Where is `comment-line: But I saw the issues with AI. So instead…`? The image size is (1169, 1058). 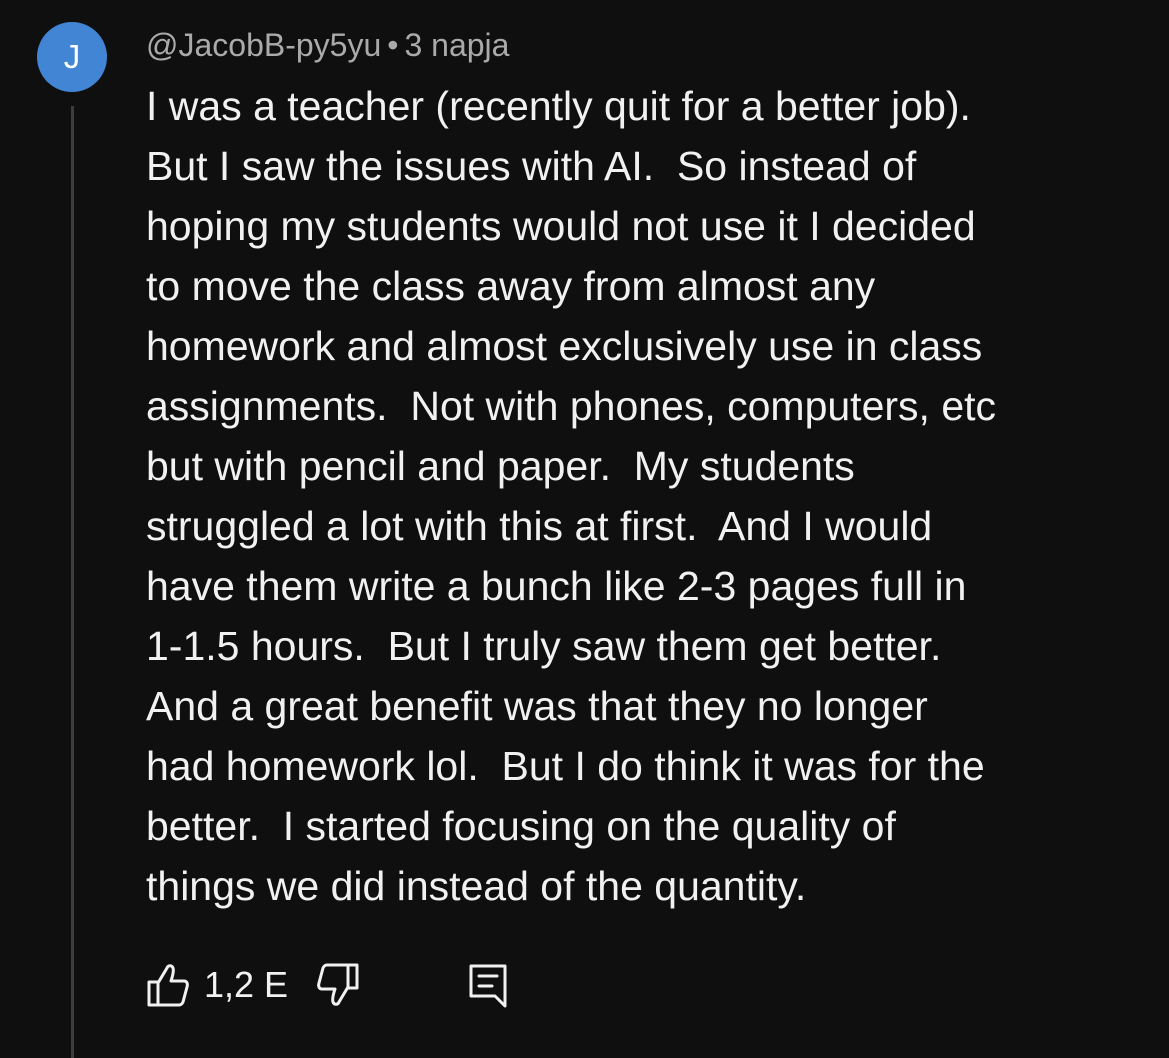
comment-line: But I saw the issues with AI. So instead… is located at coordinates (531, 166).